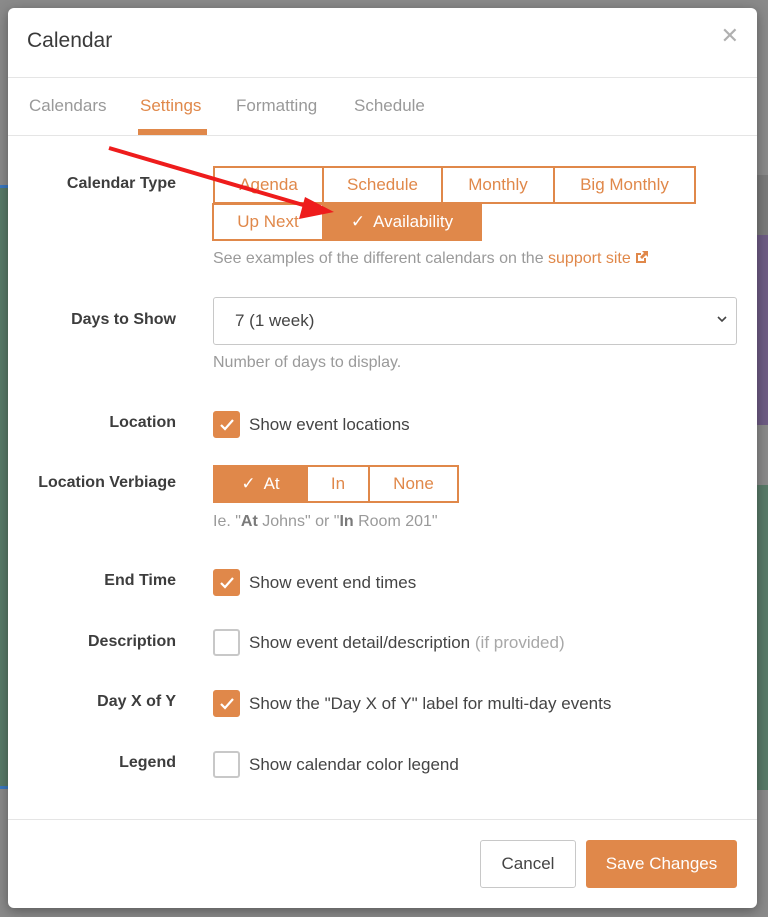 This screenshot has height=917, width=768. Describe the element at coordinates (661, 864) in the screenshot. I see `save-changes-button: Save Changes` at that location.